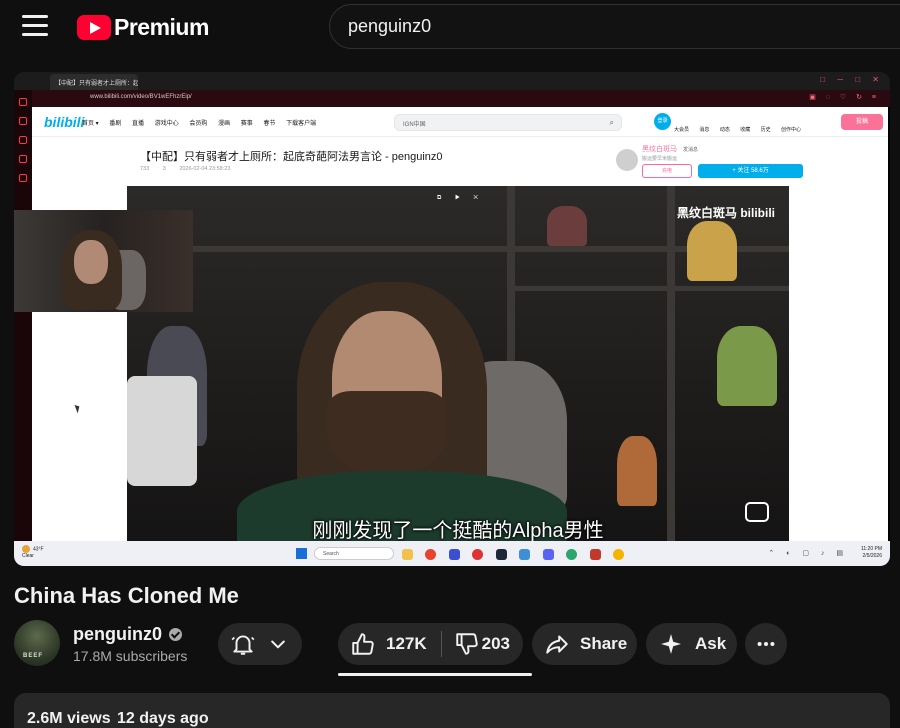 The image size is (900, 728). I want to click on discord-icon, so click(548, 554).